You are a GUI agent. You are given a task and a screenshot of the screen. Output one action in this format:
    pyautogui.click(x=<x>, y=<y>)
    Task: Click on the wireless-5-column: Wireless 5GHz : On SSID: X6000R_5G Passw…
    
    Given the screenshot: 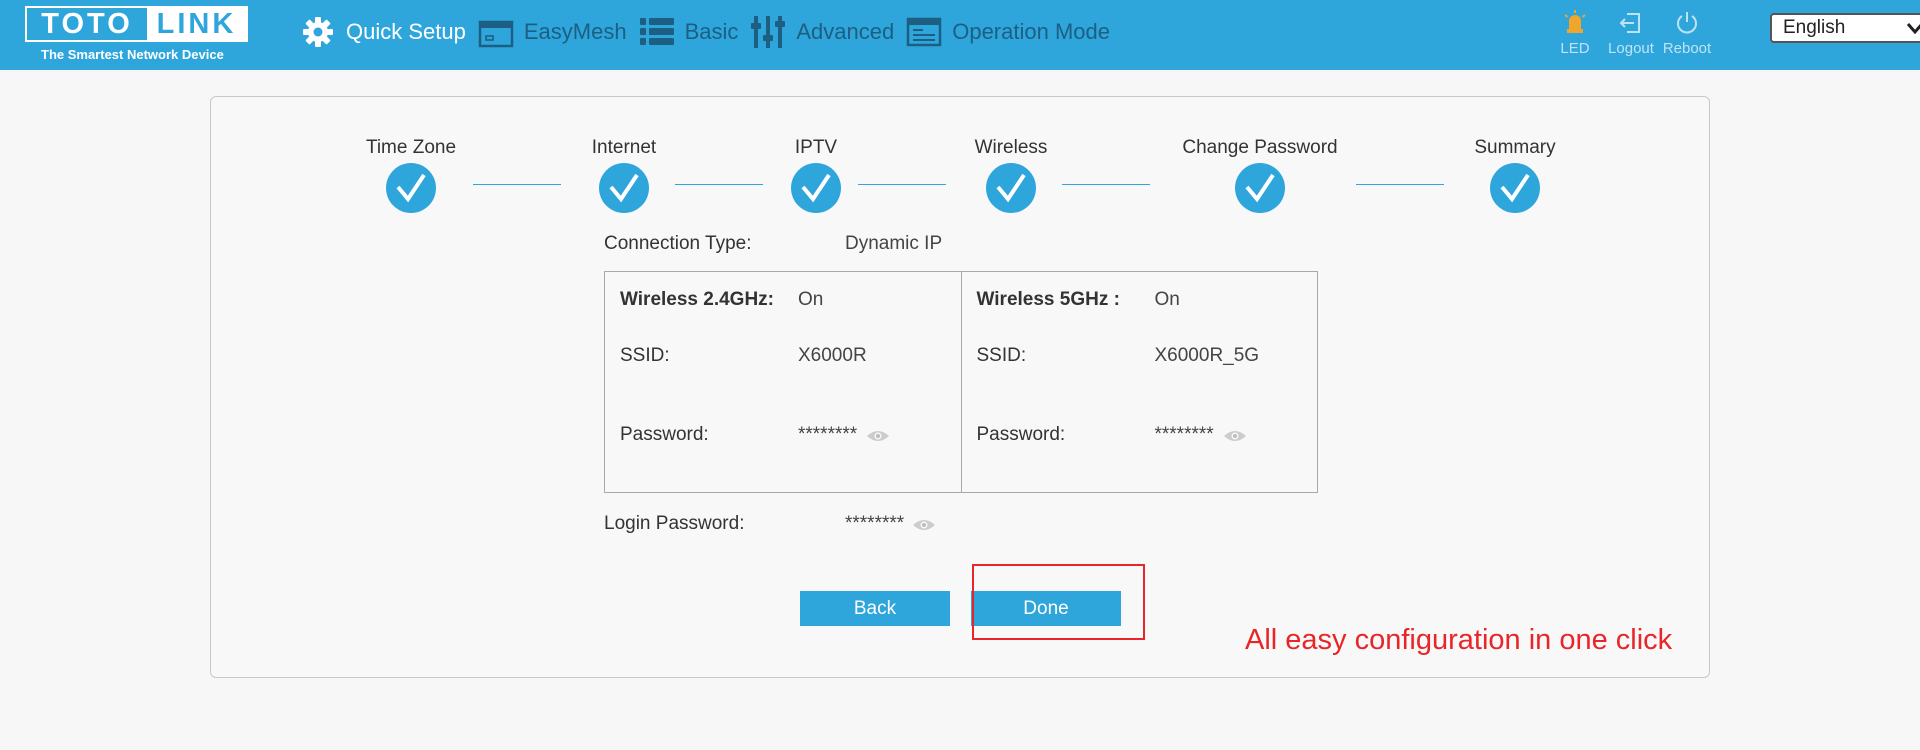 What is the action you would take?
    pyautogui.click(x=1139, y=382)
    